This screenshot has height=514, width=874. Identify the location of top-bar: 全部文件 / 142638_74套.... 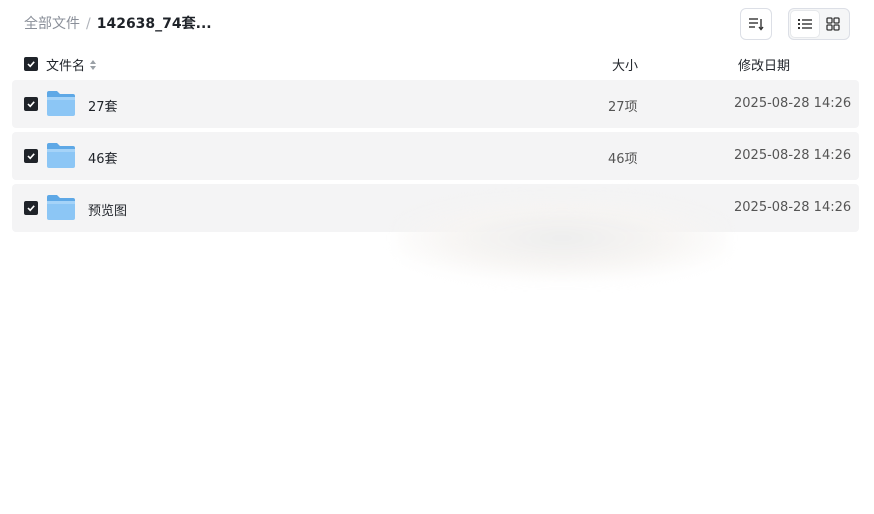
(437, 24).